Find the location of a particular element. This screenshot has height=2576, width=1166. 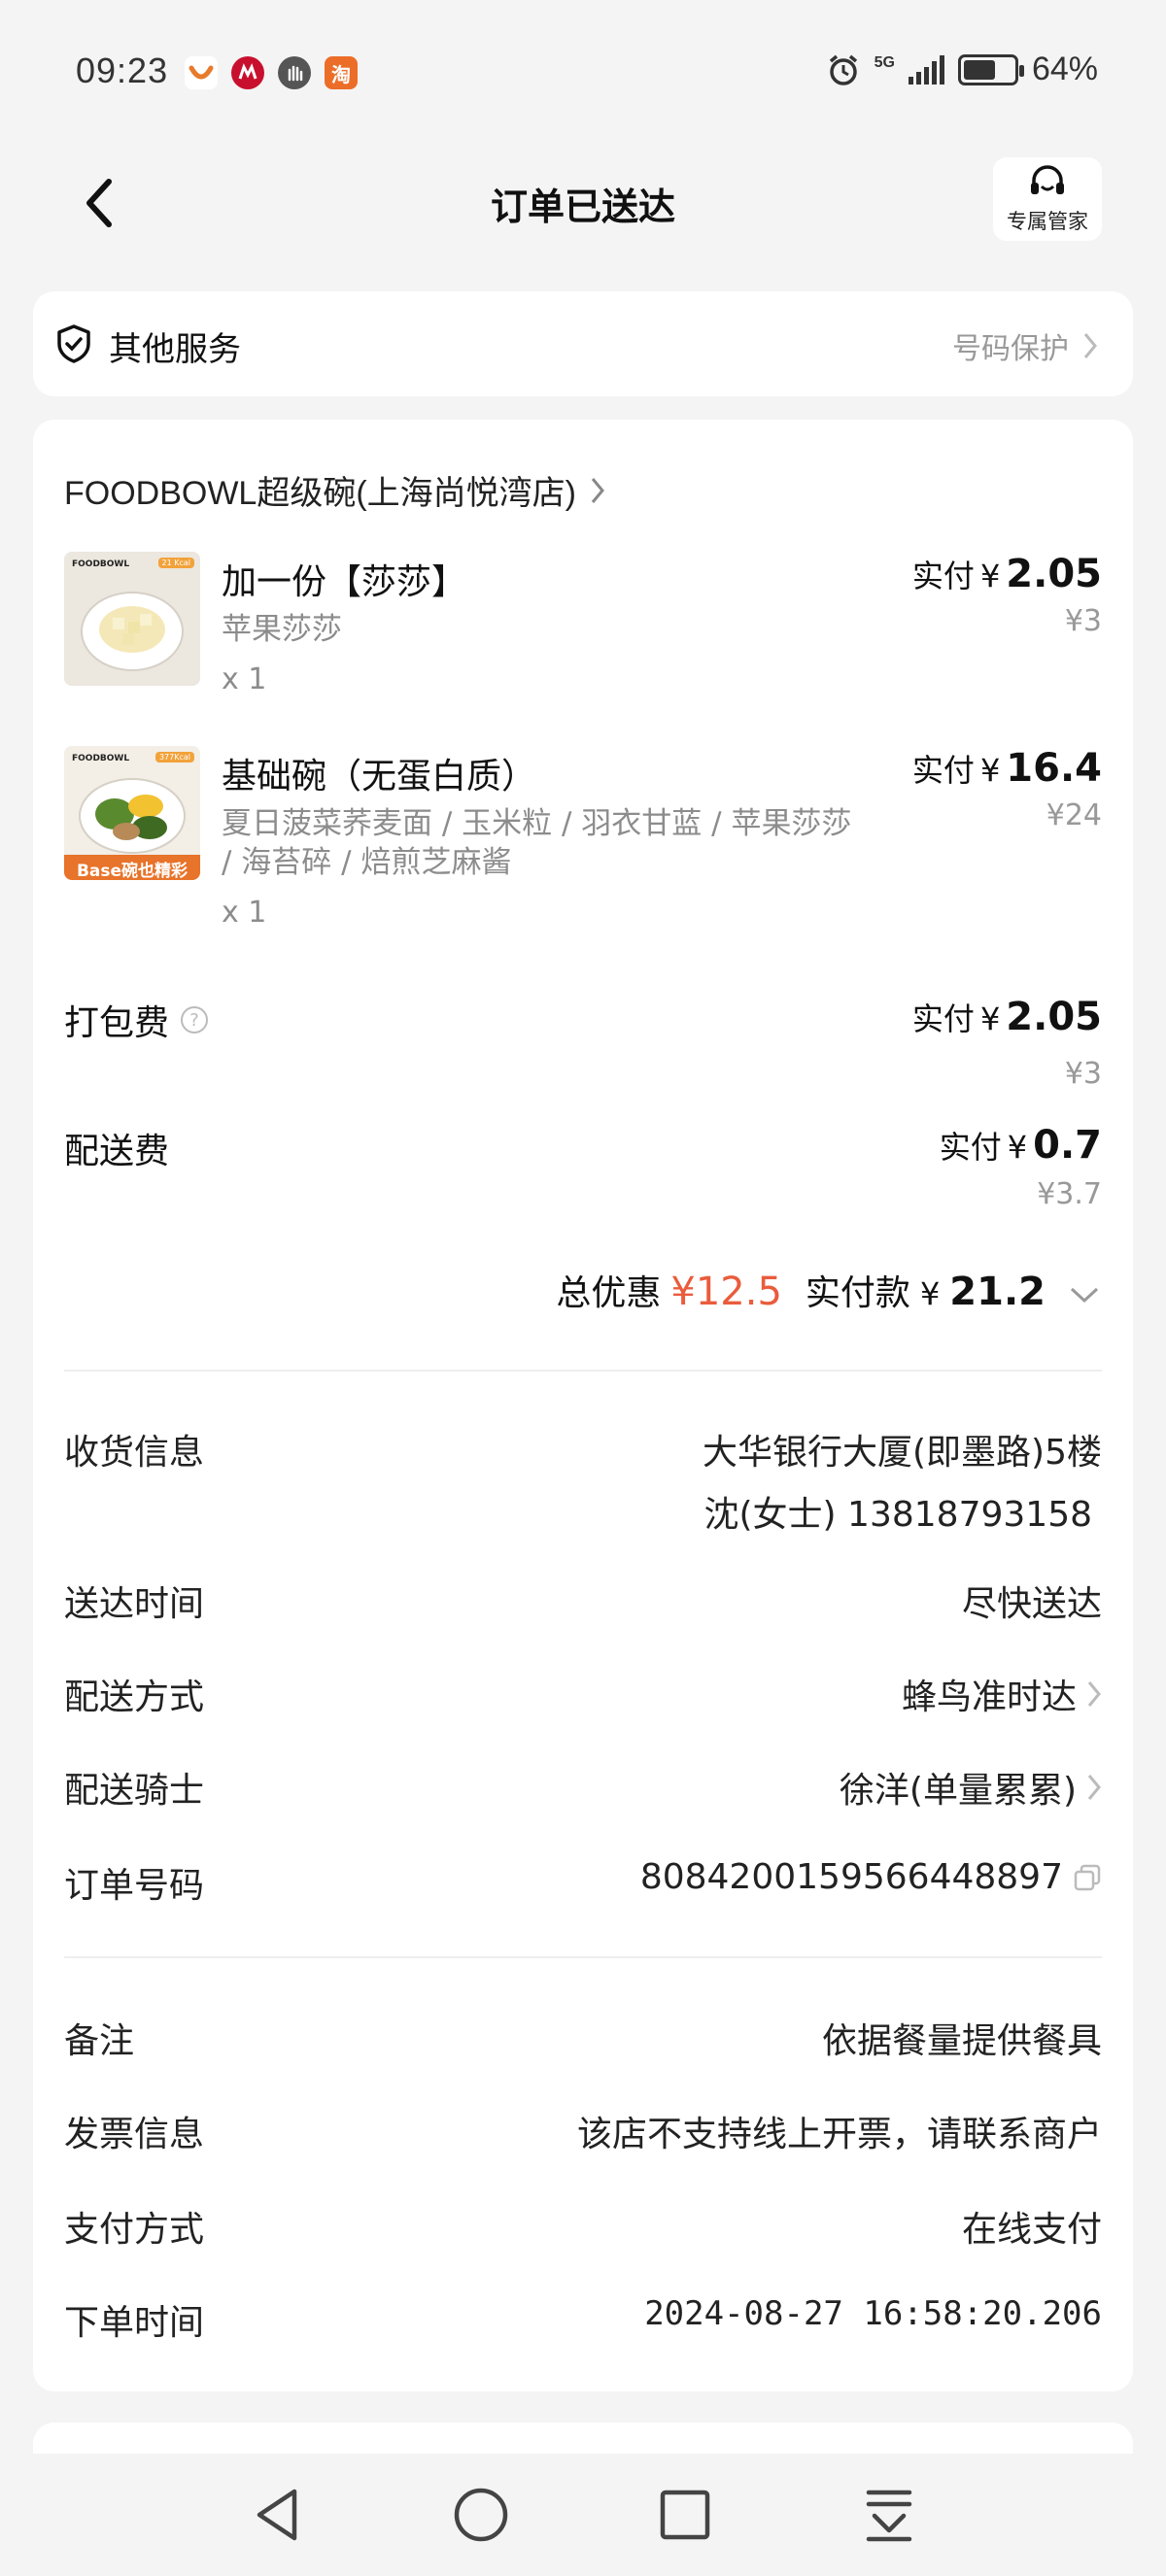

salsa-bowl-image is located at coordinates (132, 619).